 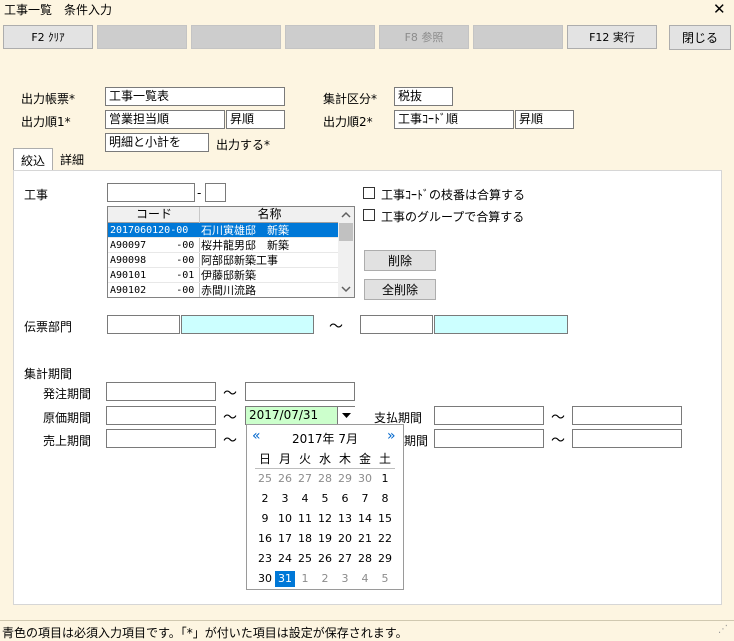 I want to click on merge-branch-checkbox, so click(x=369, y=193).